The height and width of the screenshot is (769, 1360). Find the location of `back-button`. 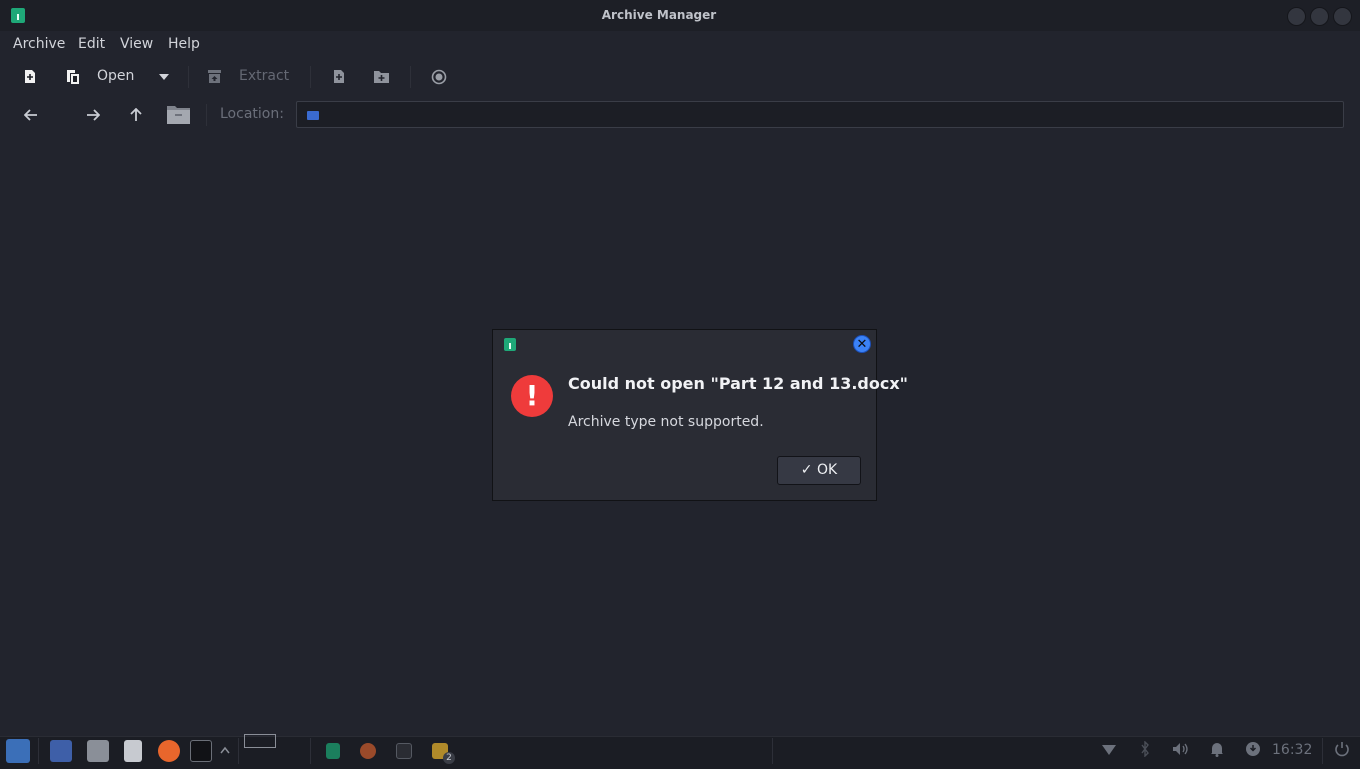

back-button is located at coordinates (31, 115).